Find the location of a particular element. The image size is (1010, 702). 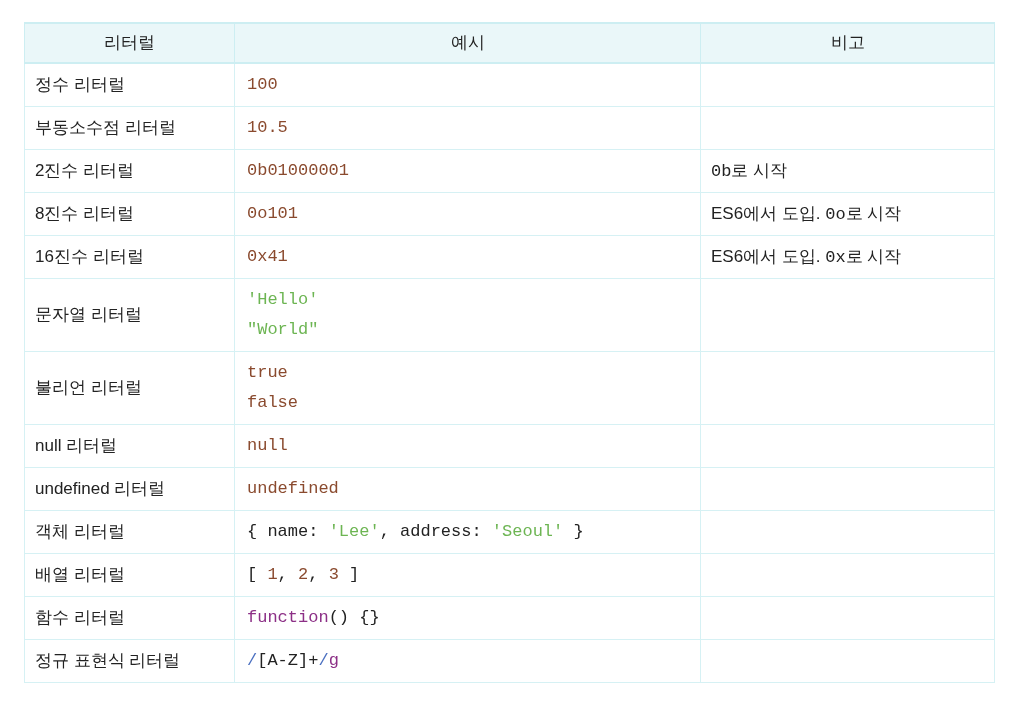

code-example: 10.5 is located at coordinates (267, 128).